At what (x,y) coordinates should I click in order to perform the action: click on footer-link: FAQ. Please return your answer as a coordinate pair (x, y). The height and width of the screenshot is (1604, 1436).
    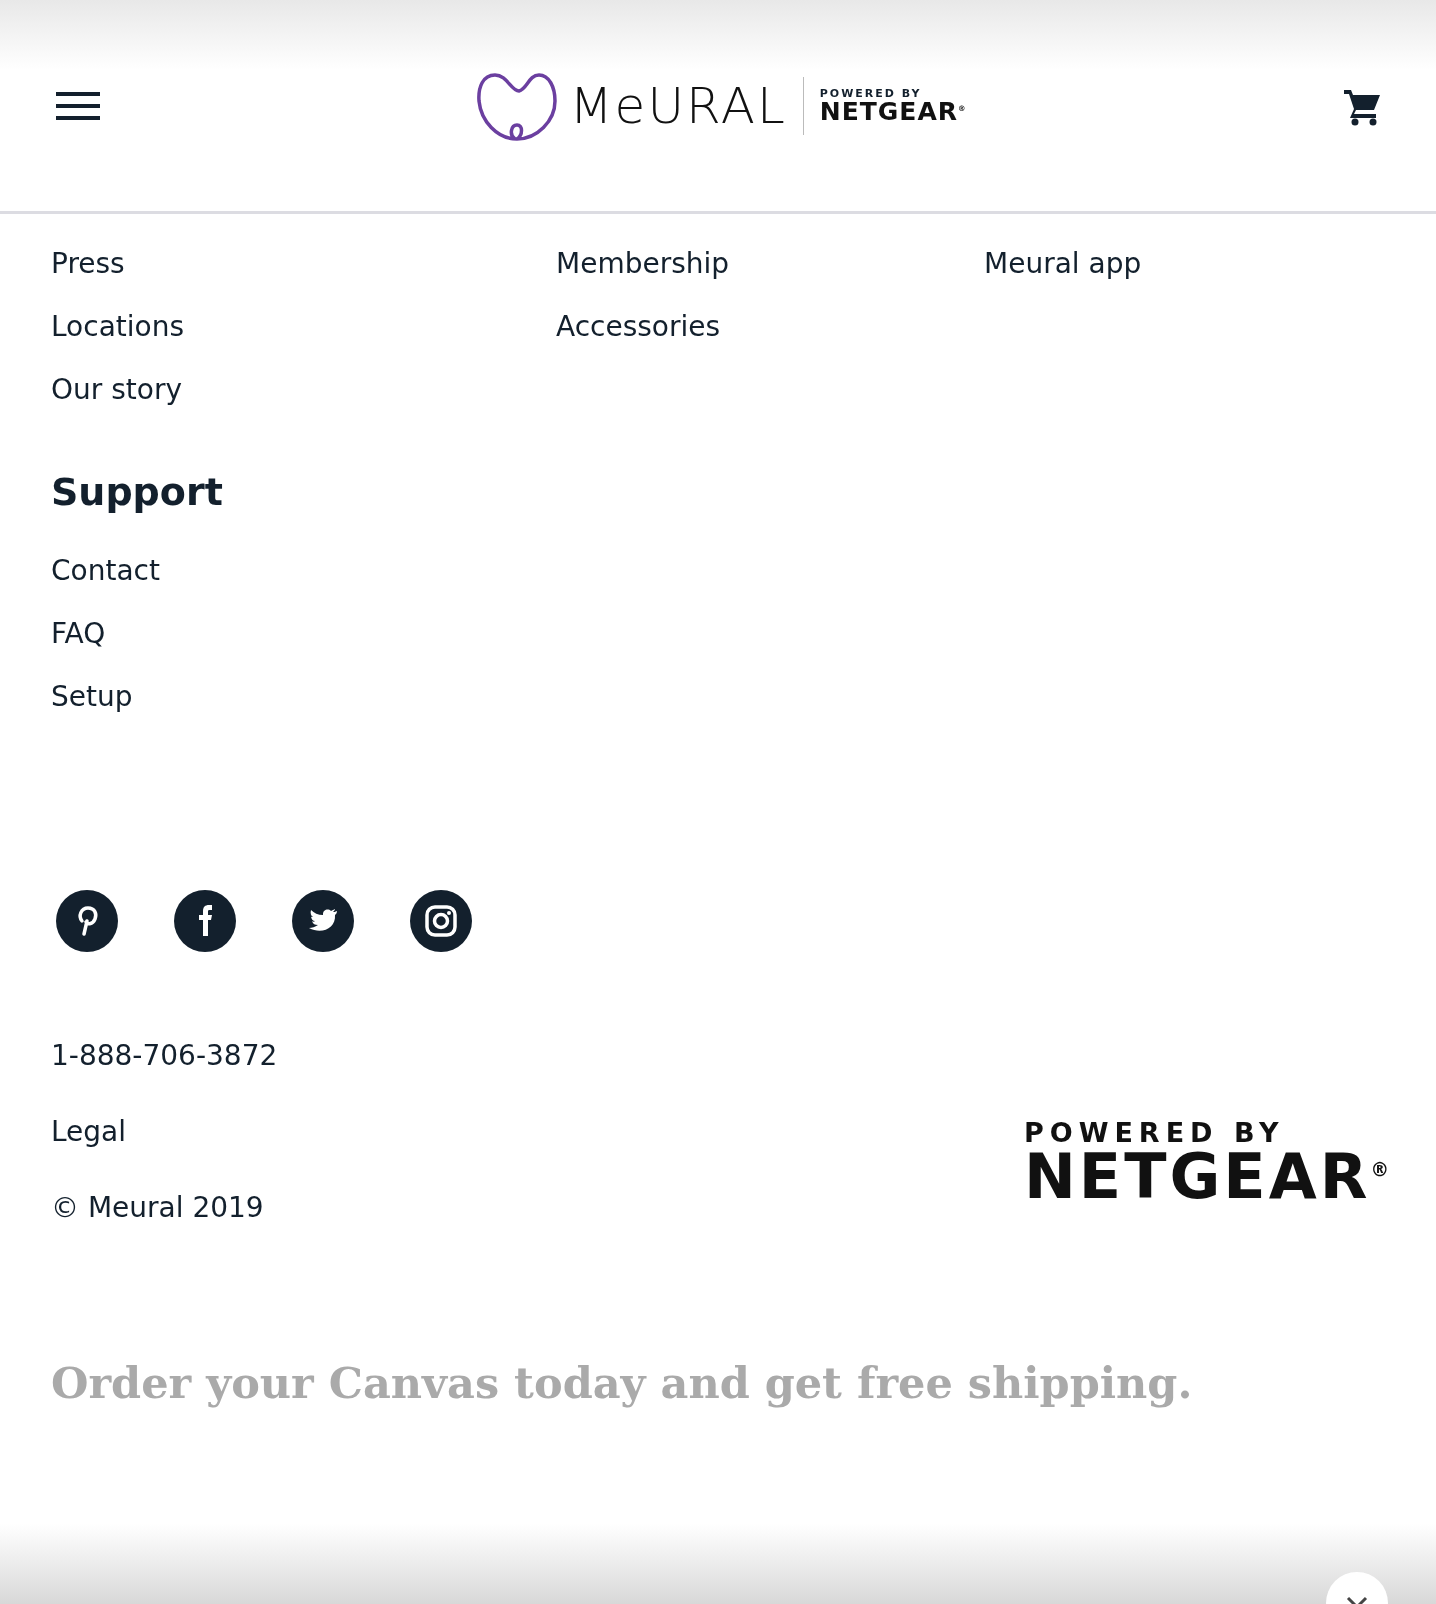
    Looking at the image, I should click on (78, 634).